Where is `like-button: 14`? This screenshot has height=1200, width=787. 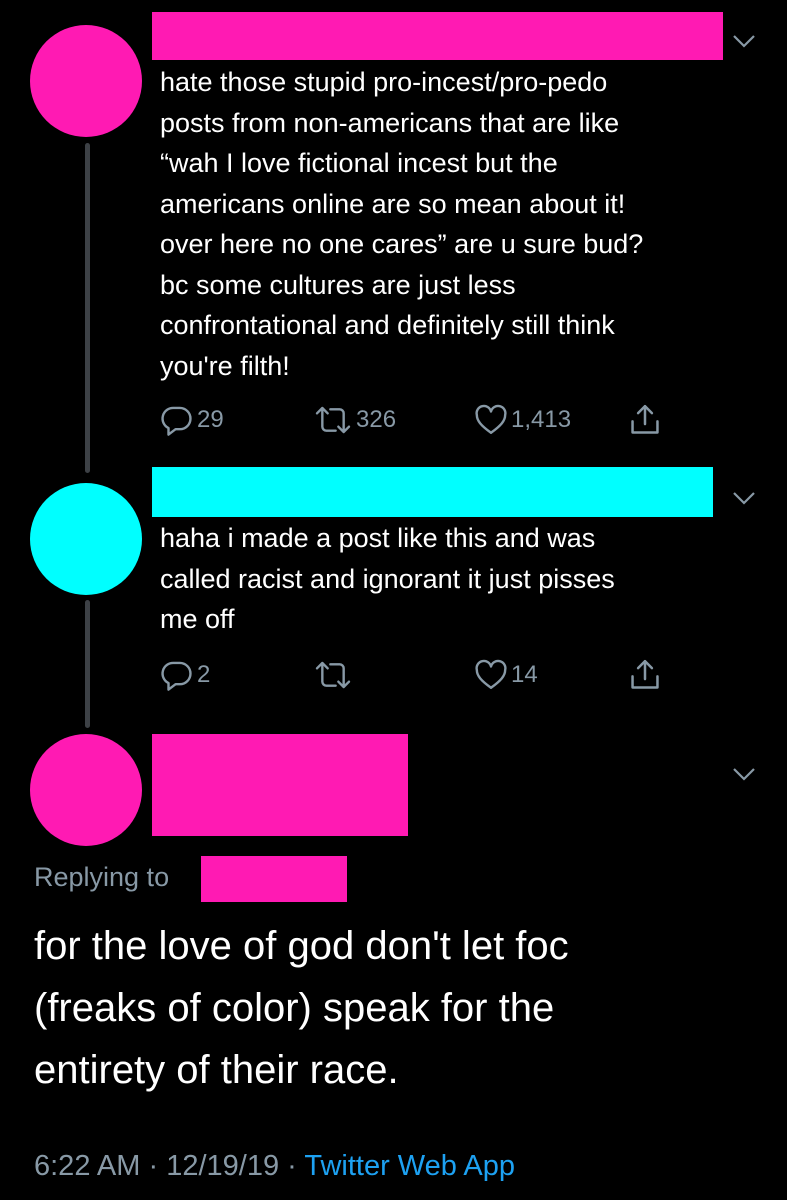 like-button: 14 is located at coordinates (506, 675).